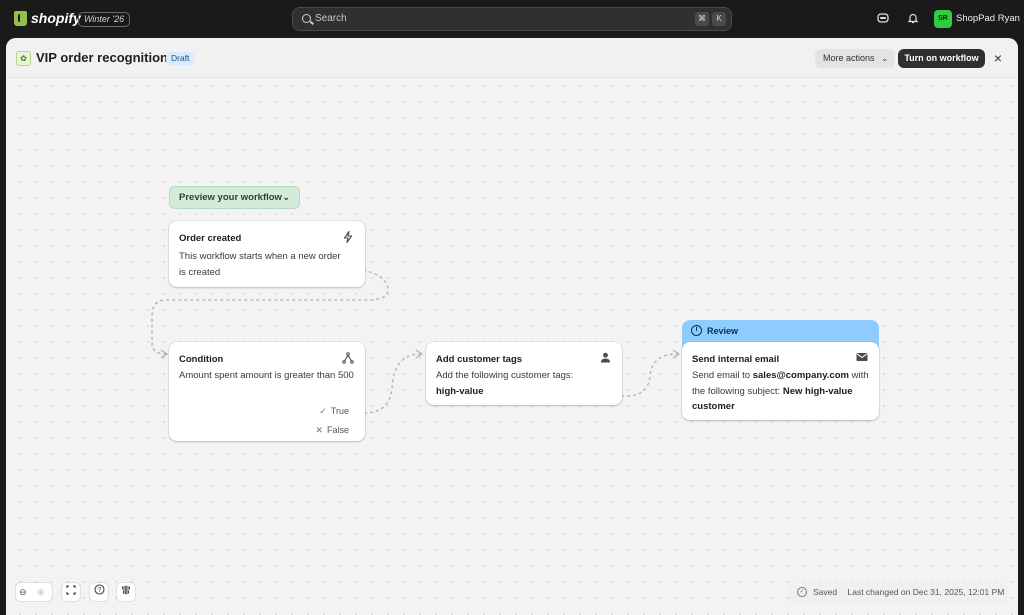 The width and height of the screenshot is (1024, 615). I want to click on trigger-title: Order created, so click(210, 238).